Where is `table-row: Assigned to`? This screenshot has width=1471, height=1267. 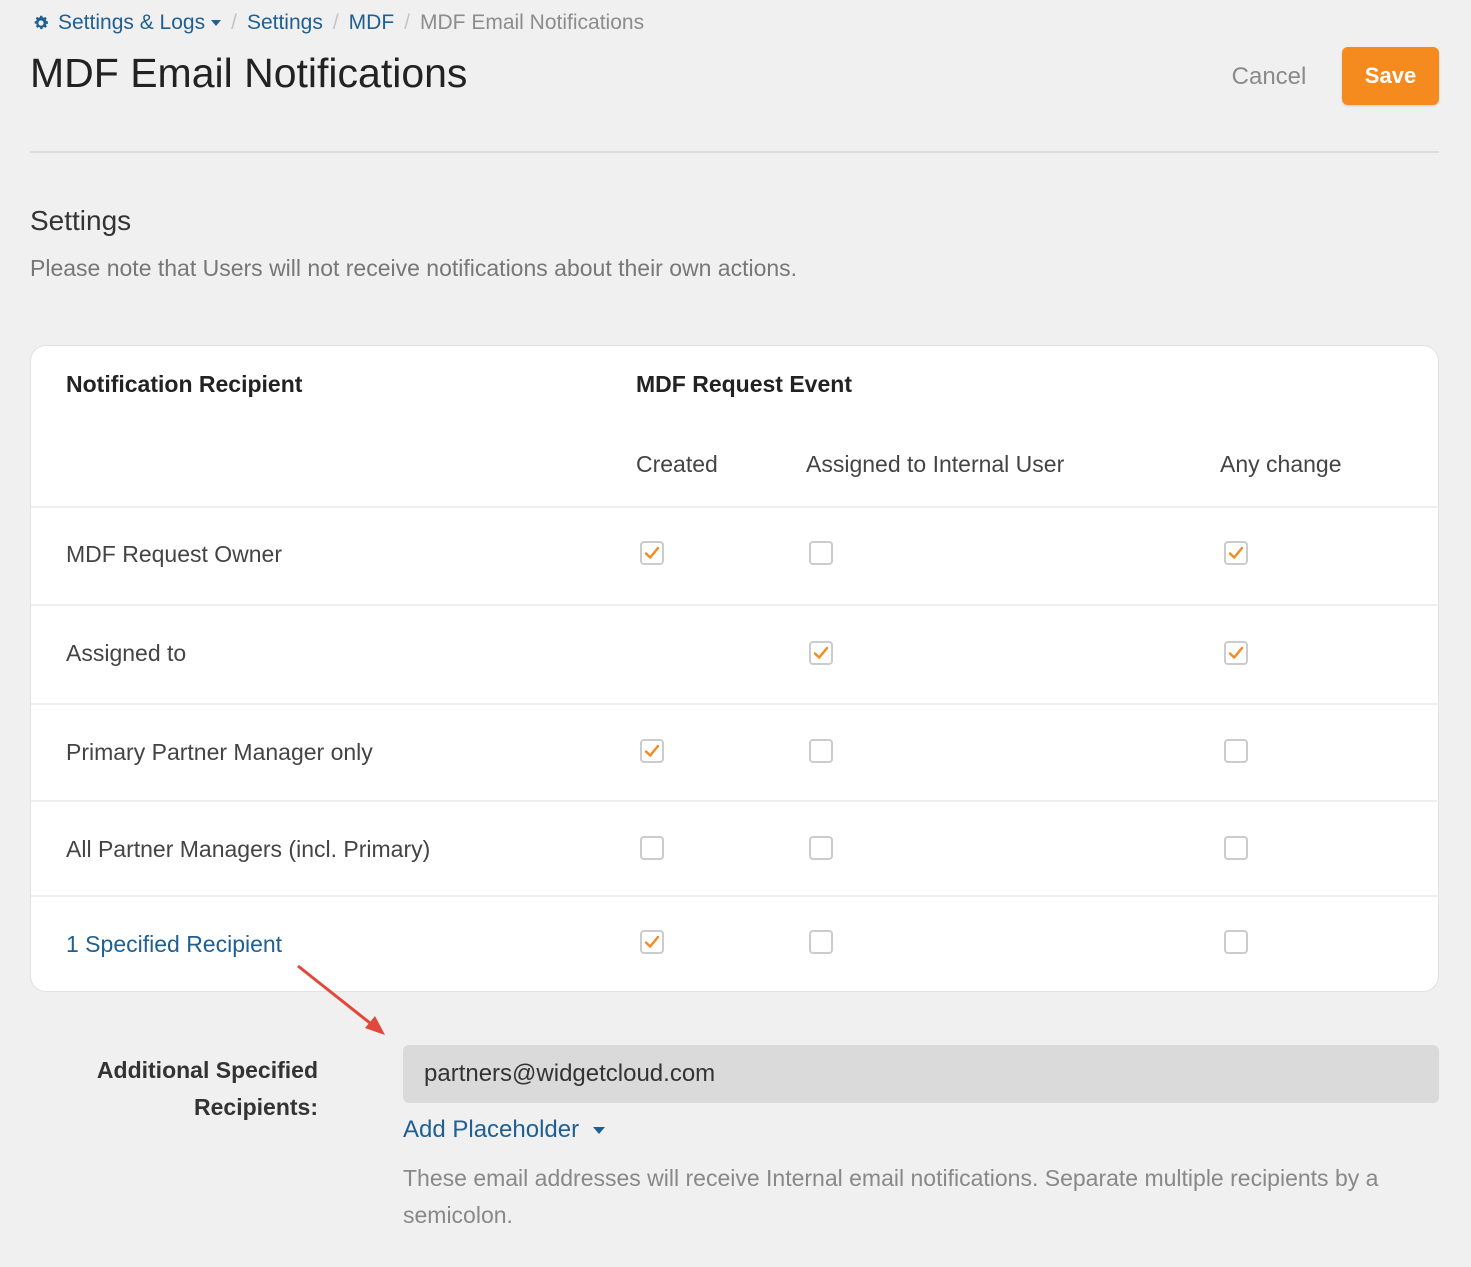
table-row: Assigned to is located at coordinates (735, 653).